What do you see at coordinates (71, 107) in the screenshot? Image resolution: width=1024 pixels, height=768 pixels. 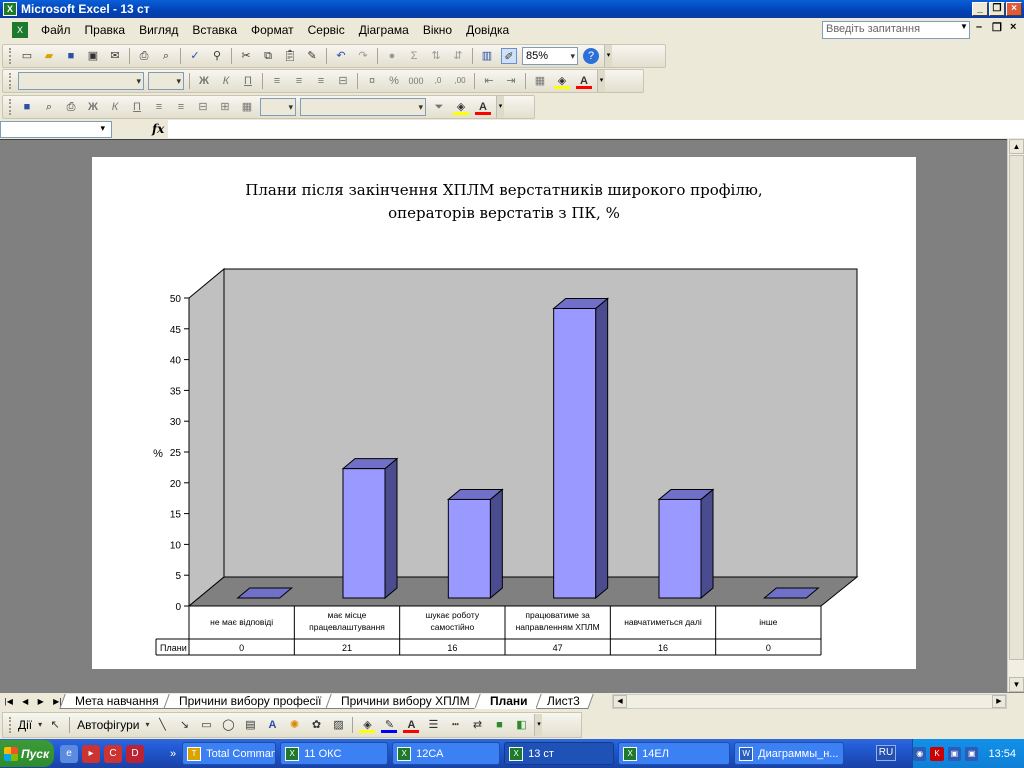 I see `print-icon: ⎙` at bounding box center [71, 107].